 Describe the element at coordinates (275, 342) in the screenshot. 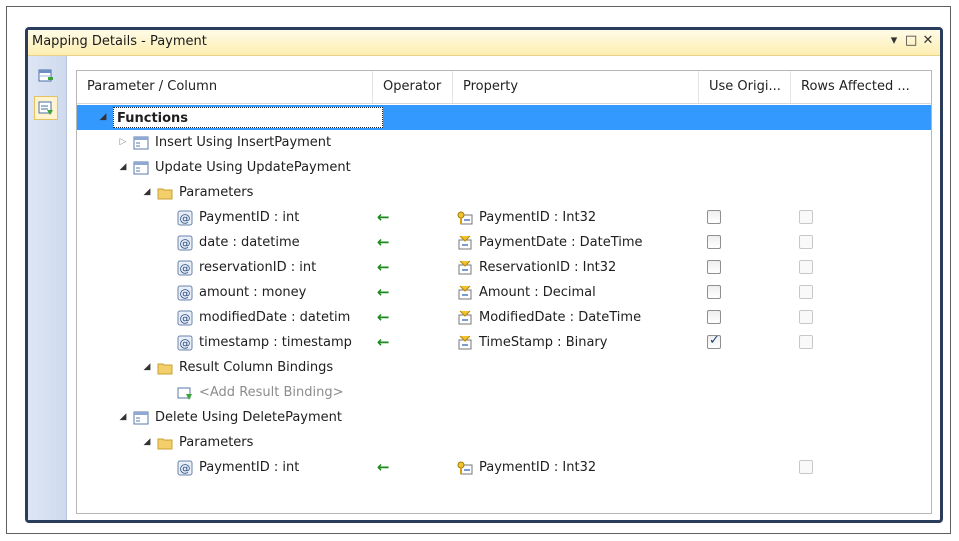

I see `row-label: timestamp` at that location.